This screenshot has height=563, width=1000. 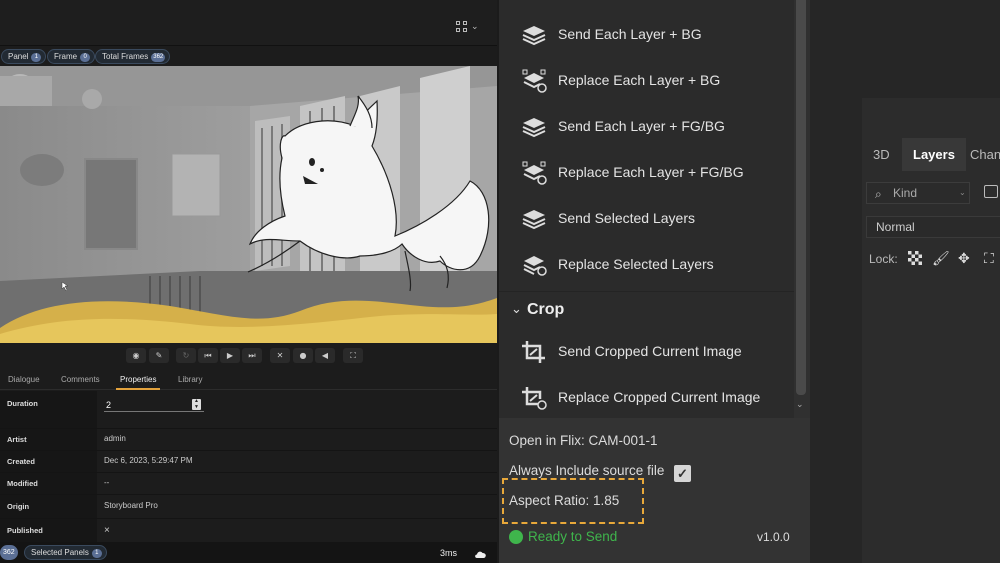 What do you see at coordinates (196, 404) in the screenshot?
I see `duration-stepper: ▲ ▼` at bounding box center [196, 404].